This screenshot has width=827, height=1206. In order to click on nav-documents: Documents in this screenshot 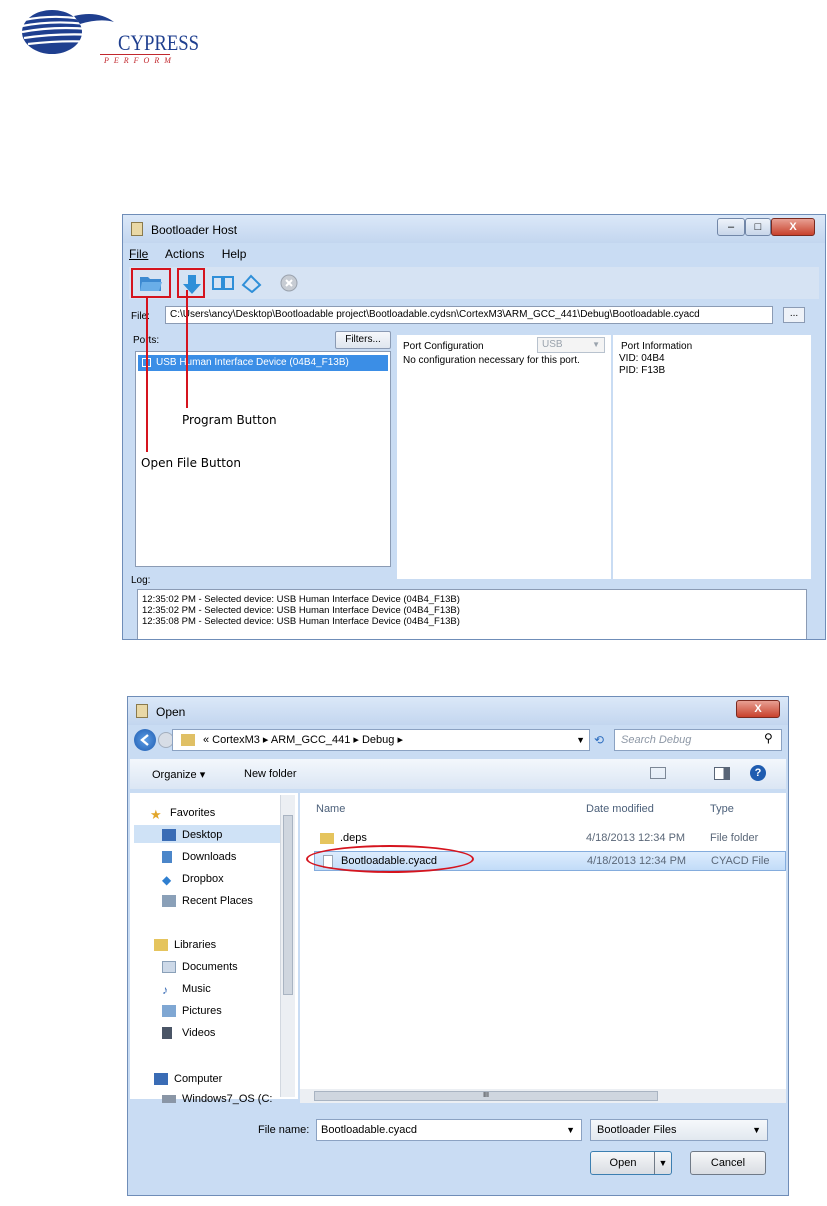, I will do `click(210, 967)`.